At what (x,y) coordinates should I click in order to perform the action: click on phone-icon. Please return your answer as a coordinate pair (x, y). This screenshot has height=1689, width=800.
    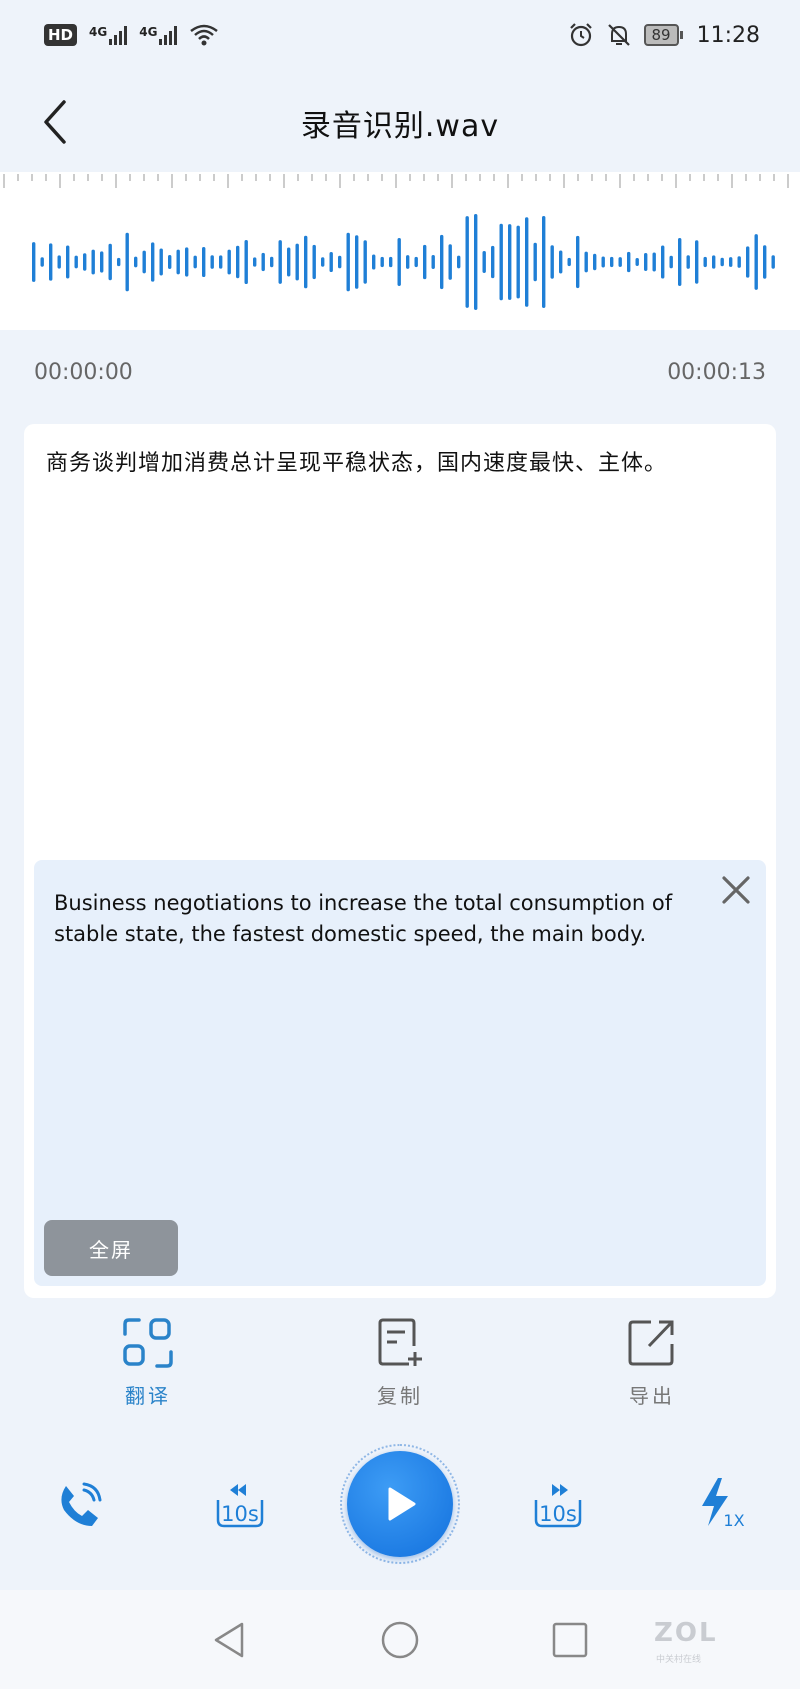
    Looking at the image, I should click on (79, 1505).